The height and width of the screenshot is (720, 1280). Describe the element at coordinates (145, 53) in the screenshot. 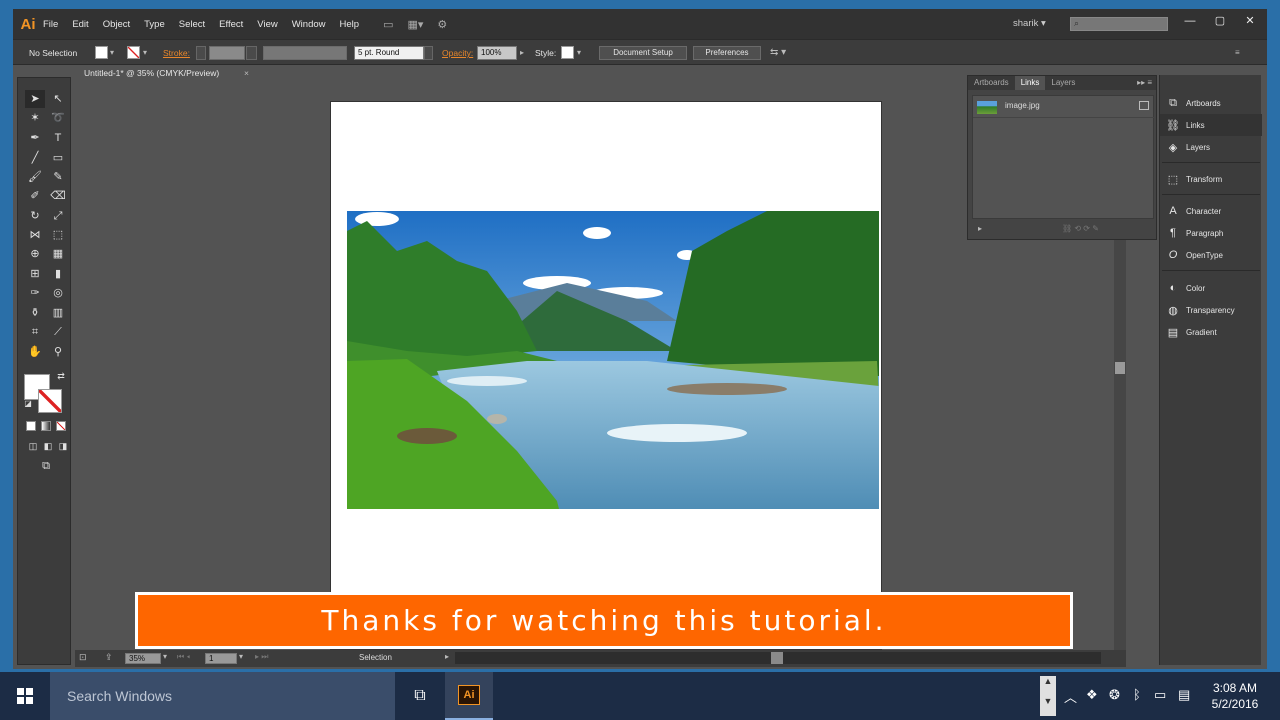

I see `stroke-dropdown-icon: ▾` at that location.